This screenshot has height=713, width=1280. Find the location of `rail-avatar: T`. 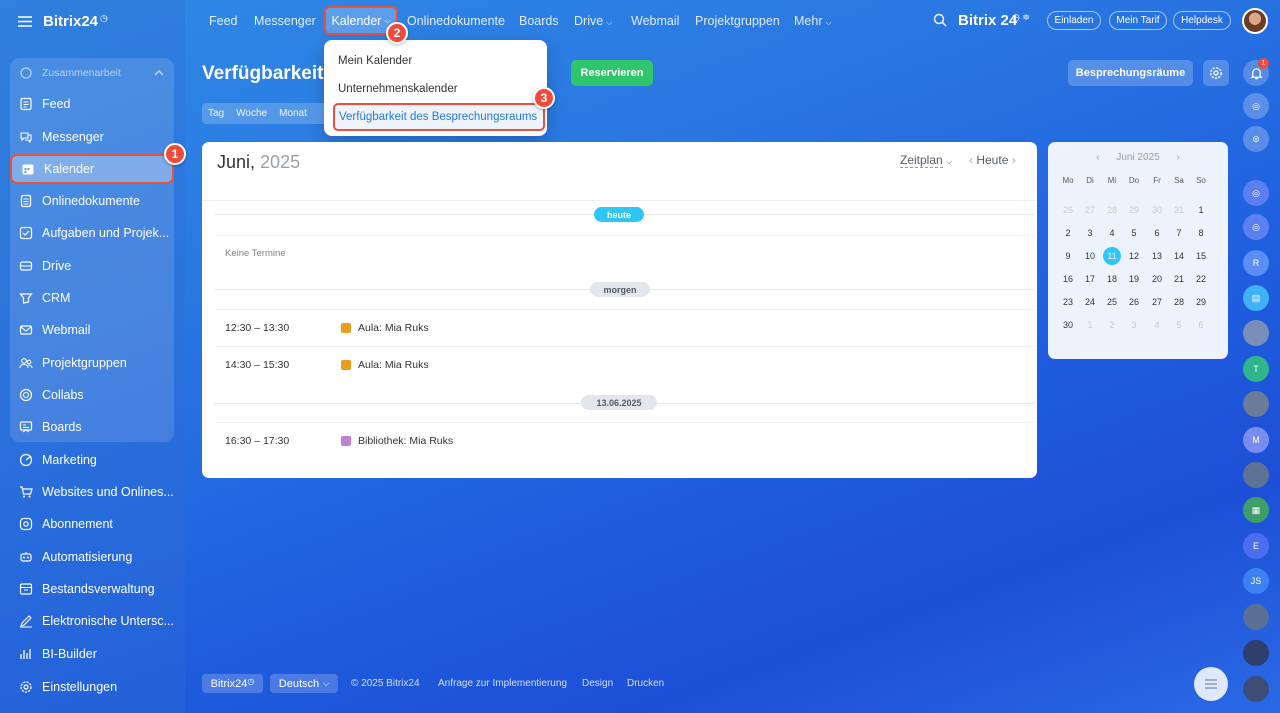

rail-avatar: T is located at coordinates (1256, 369).